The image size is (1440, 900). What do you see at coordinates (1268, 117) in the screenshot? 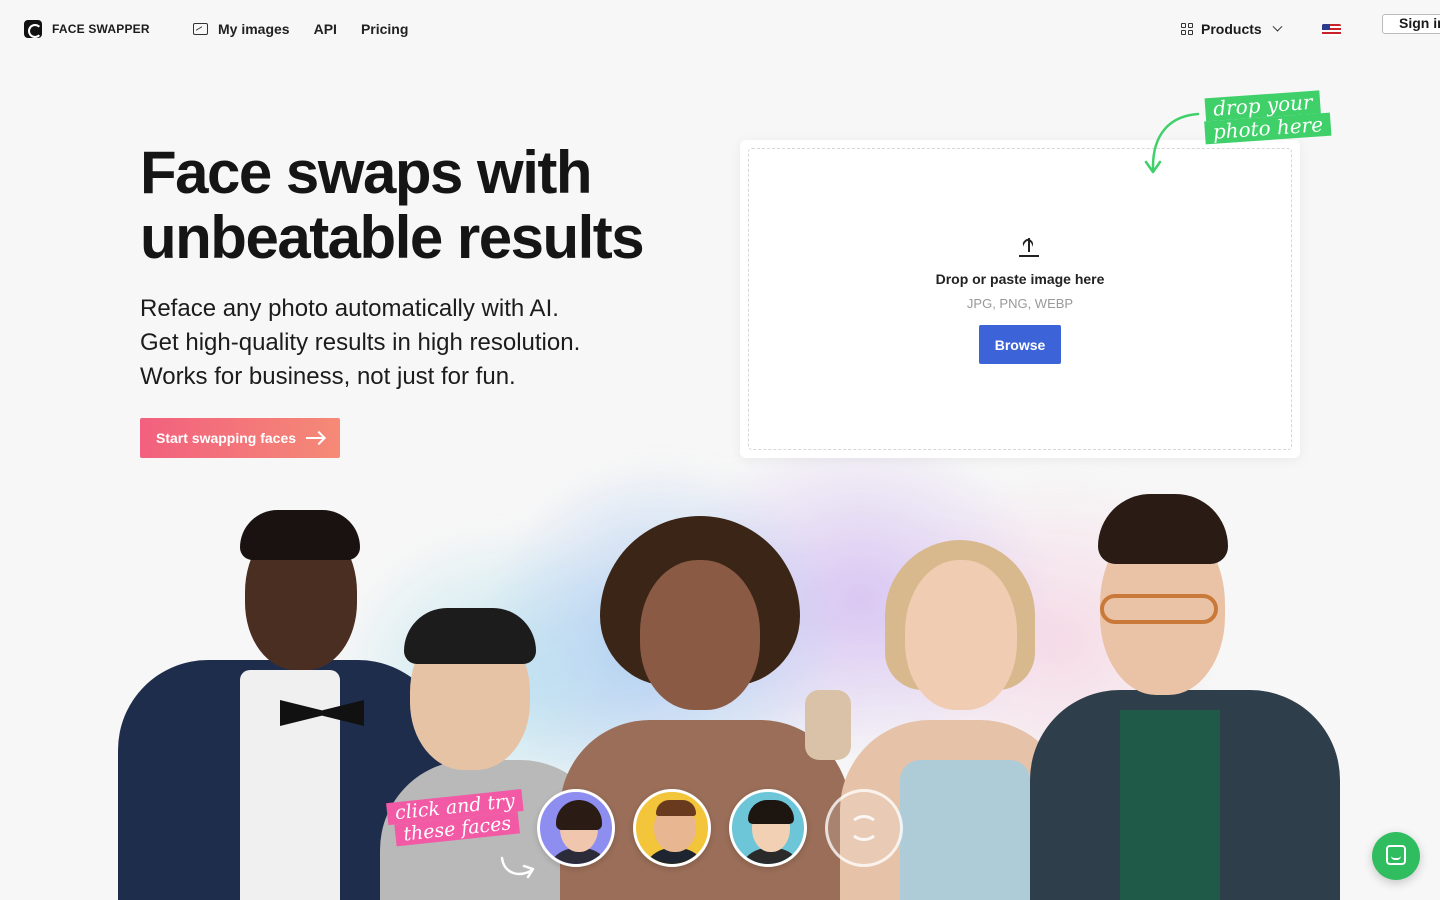
I see `drop-photo-sticker: drop your photo here` at bounding box center [1268, 117].